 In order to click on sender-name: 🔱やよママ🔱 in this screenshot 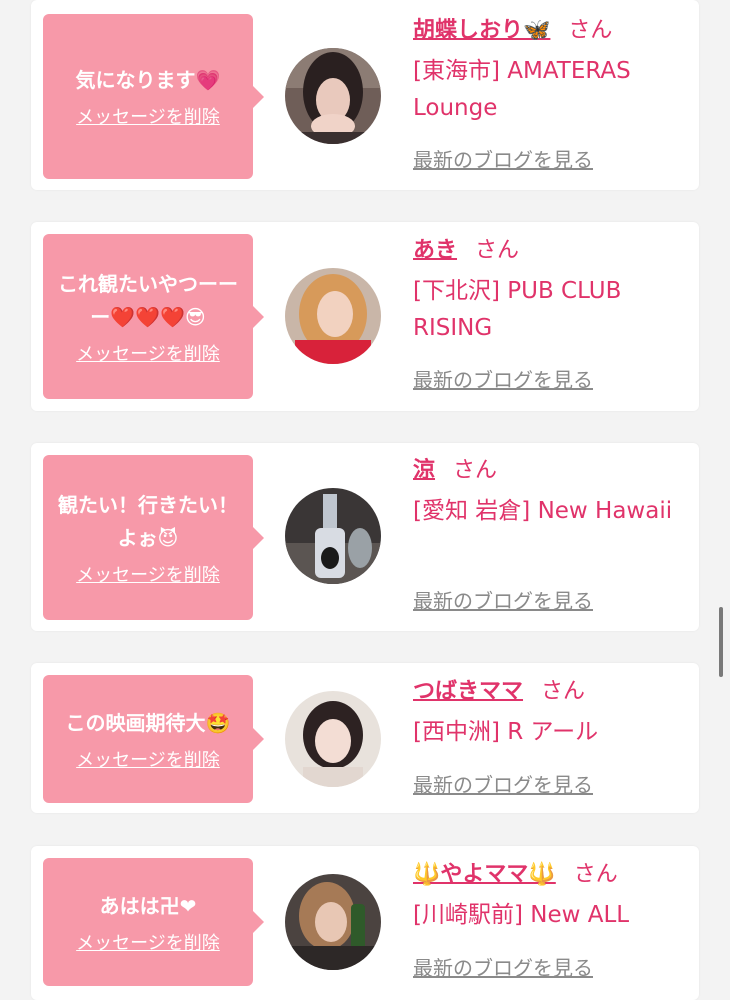, I will do `click(484, 874)`.